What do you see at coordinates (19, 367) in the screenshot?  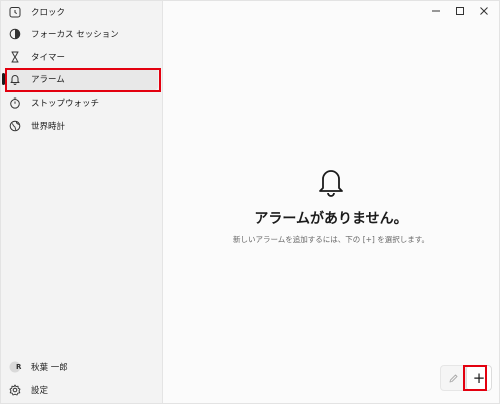 I see `avatar-initial: R` at bounding box center [19, 367].